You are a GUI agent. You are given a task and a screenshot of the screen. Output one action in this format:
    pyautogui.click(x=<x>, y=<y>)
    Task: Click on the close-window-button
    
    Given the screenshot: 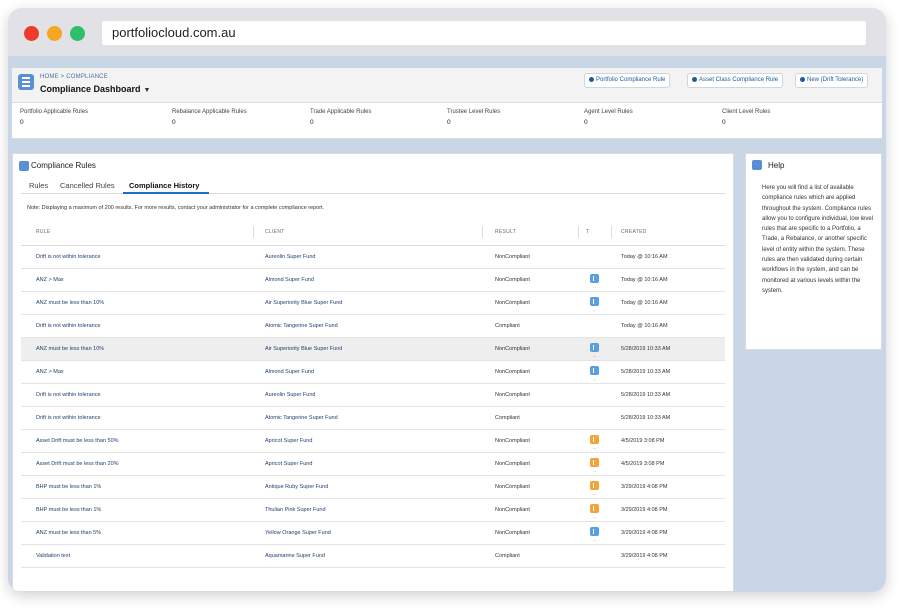 What is the action you would take?
    pyautogui.click(x=31, y=33)
    